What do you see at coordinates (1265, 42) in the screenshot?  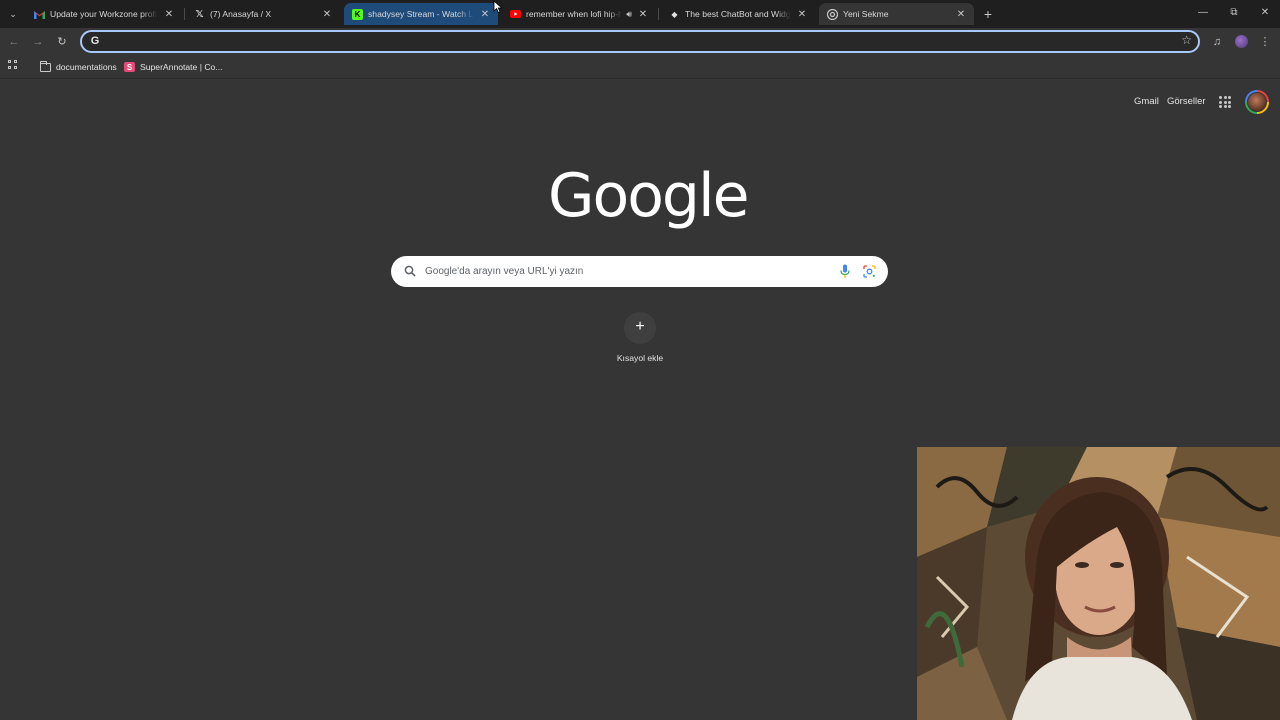 I see `menu-icon: ⋮` at bounding box center [1265, 42].